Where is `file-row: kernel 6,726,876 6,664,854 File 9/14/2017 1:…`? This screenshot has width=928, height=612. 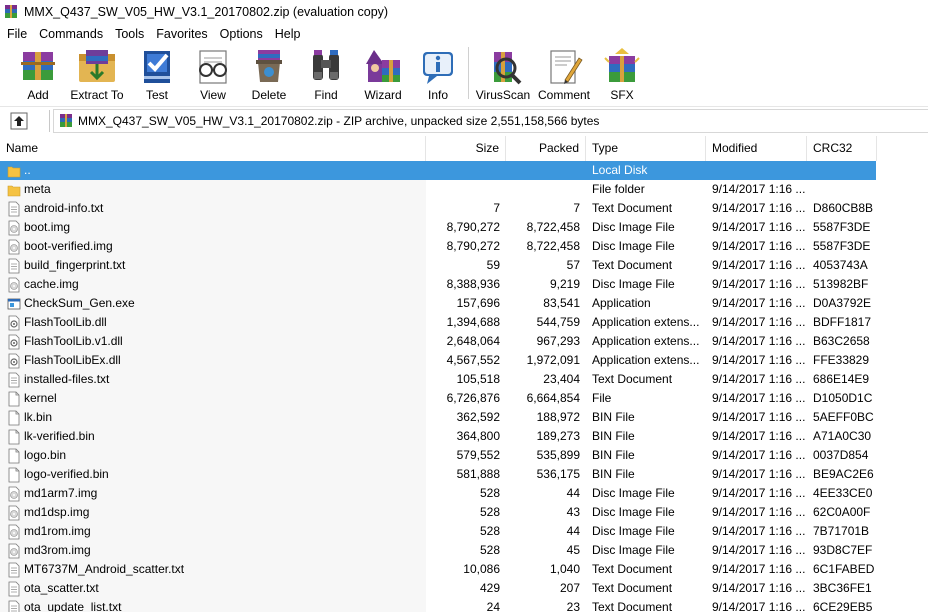
file-row: kernel 6,726,876 6,664,854 File 9/14/2017 1:… is located at coordinates (464, 398).